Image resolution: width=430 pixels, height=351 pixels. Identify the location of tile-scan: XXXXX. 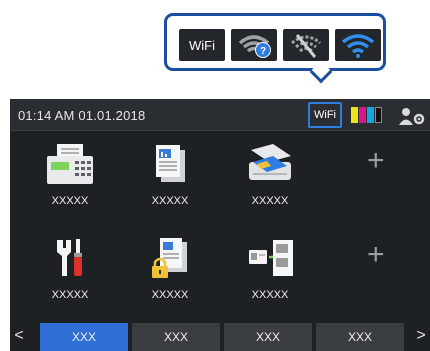
(270, 176).